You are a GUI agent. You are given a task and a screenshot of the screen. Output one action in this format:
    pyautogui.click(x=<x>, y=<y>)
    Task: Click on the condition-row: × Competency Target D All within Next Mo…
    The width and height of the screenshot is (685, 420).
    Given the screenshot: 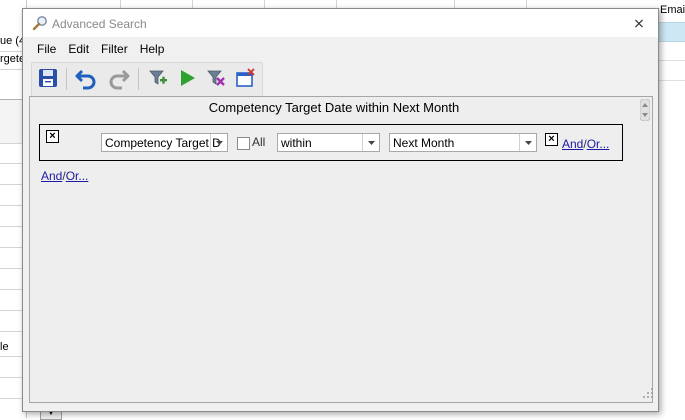 What is the action you would take?
    pyautogui.click(x=331, y=142)
    